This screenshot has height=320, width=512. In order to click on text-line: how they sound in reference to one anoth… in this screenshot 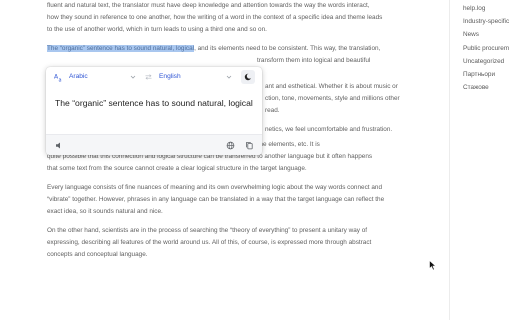, I will do `click(215, 17)`.